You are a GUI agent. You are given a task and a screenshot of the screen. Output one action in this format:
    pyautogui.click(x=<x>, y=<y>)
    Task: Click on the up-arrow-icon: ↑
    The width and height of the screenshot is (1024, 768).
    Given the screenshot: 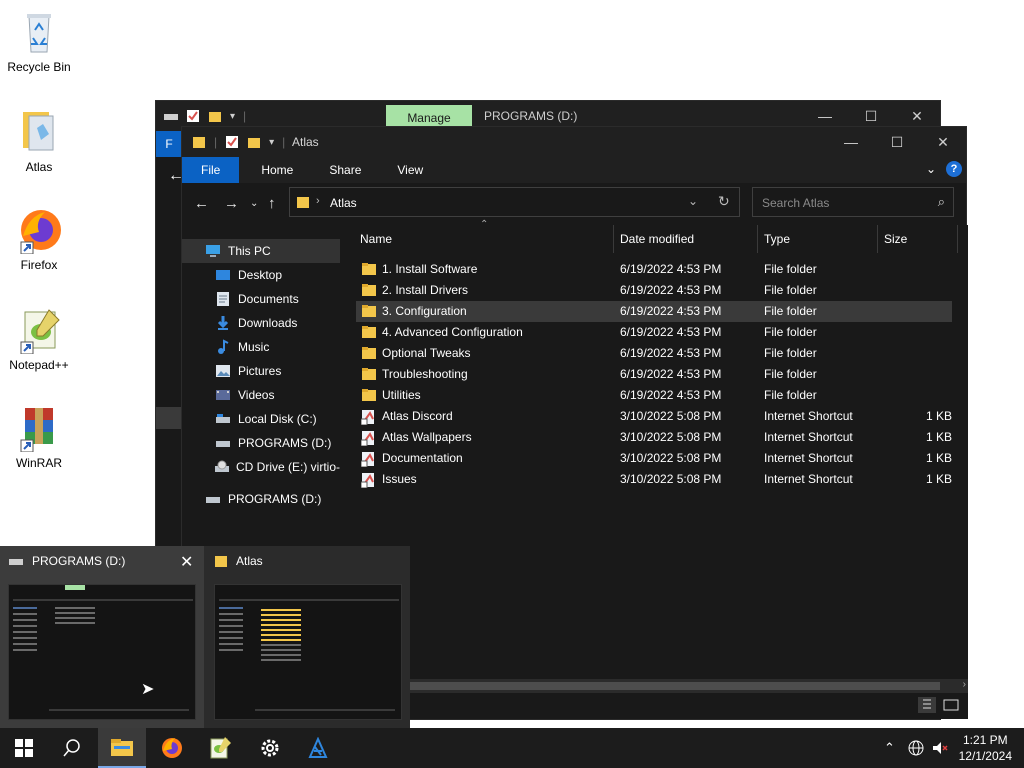 What is the action you would take?
    pyautogui.click(x=272, y=203)
    